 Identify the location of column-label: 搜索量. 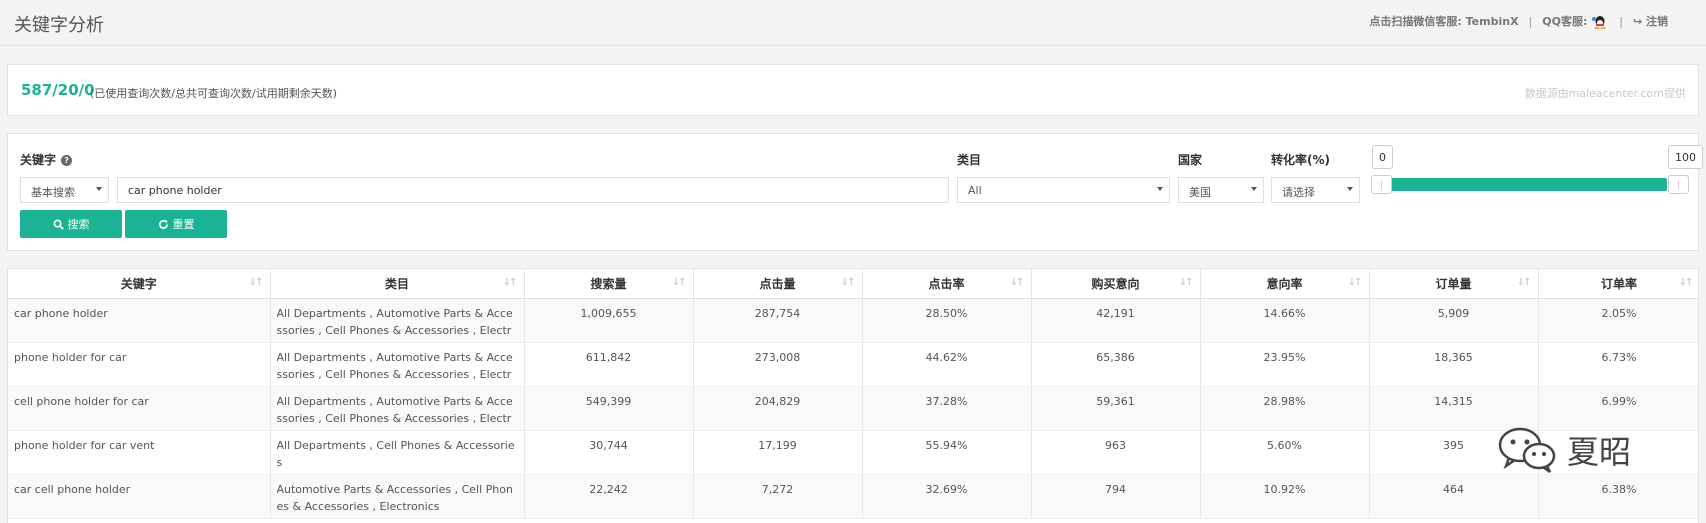
(608, 283).